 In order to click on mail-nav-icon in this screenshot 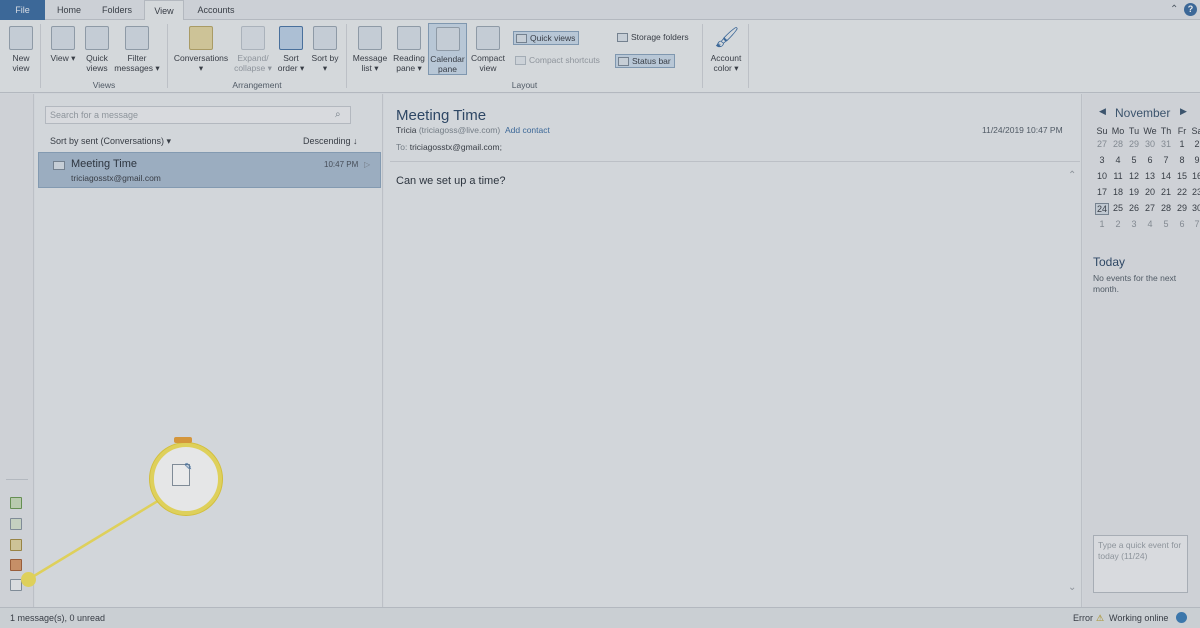, I will do `click(16, 503)`.